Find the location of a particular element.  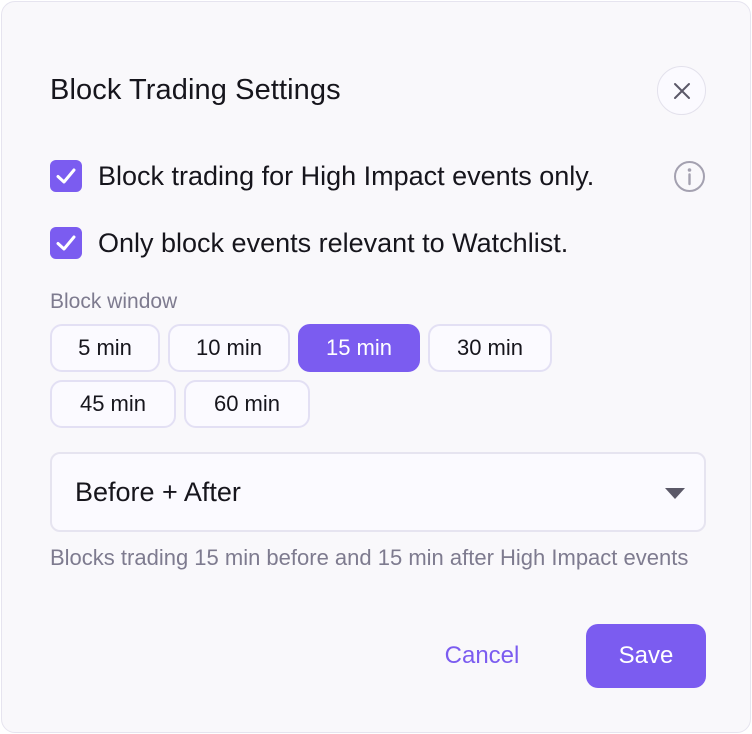

chip-15-min: 15 min is located at coordinates (359, 348).